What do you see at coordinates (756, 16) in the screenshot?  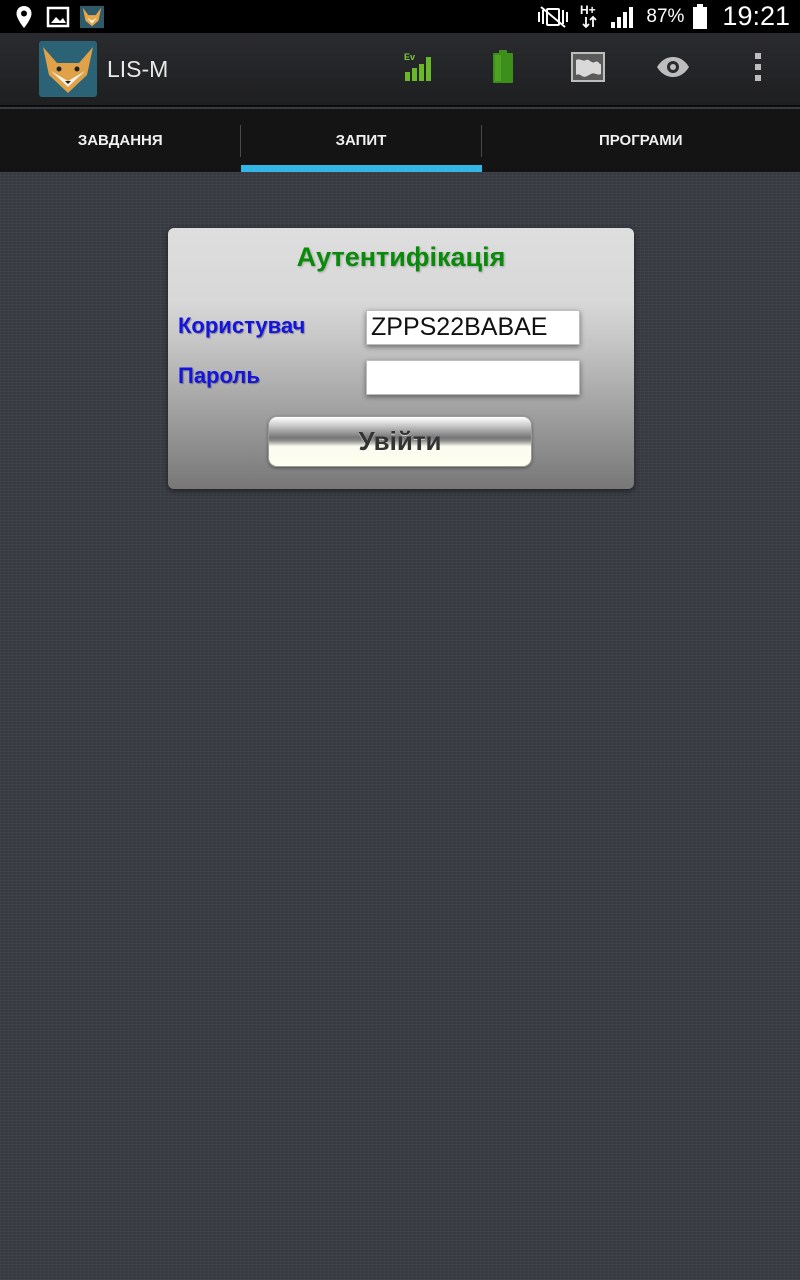 I see `clock: 19:21` at bounding box center [756, 16].